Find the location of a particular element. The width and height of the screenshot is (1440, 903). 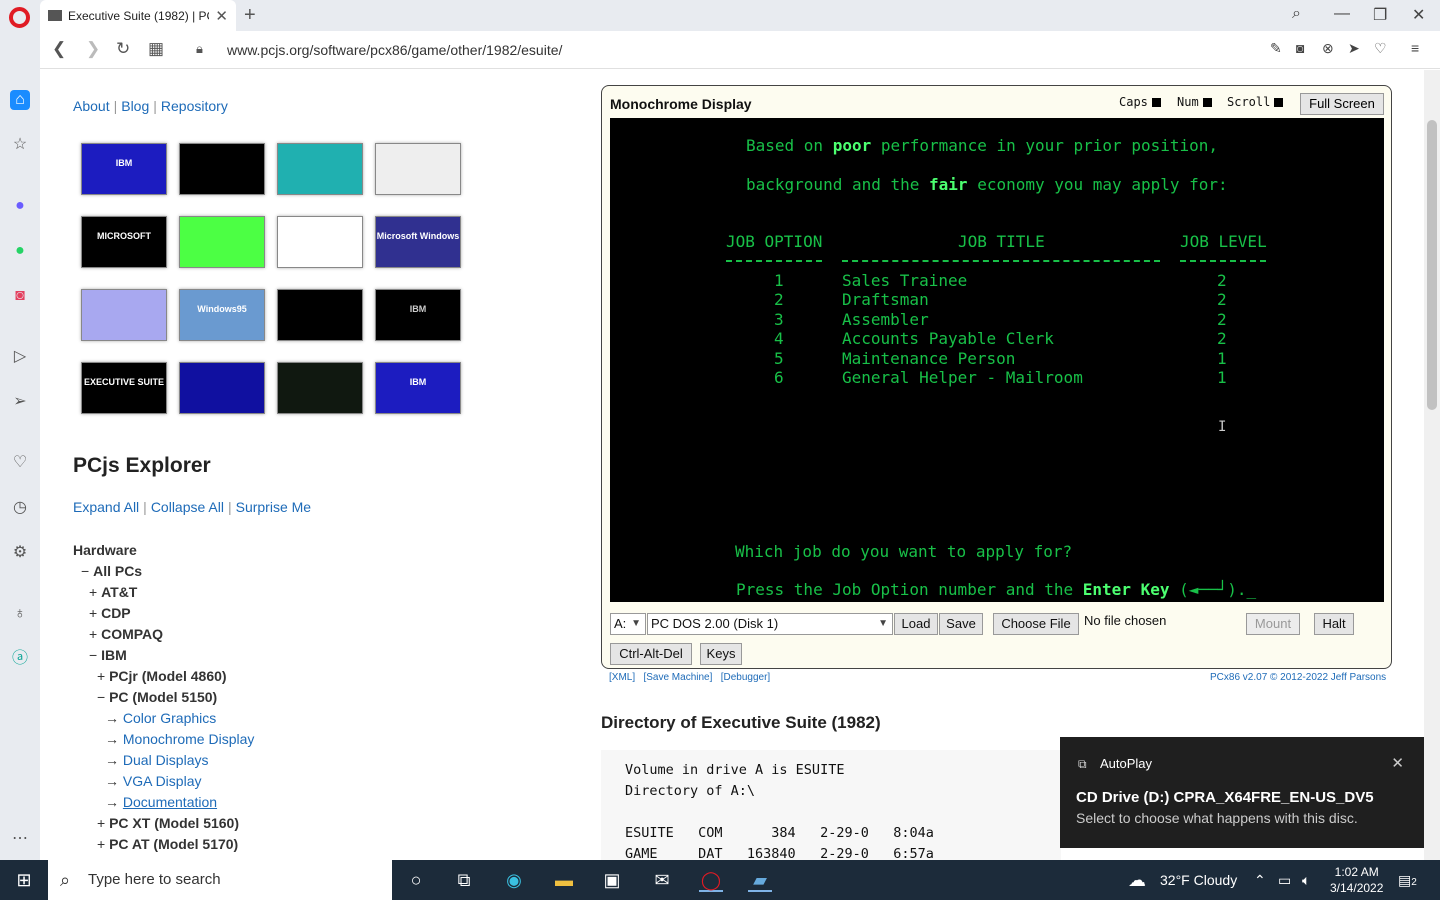

tree-node: − PC (Model 5150) is located at coordinates (163, 697).